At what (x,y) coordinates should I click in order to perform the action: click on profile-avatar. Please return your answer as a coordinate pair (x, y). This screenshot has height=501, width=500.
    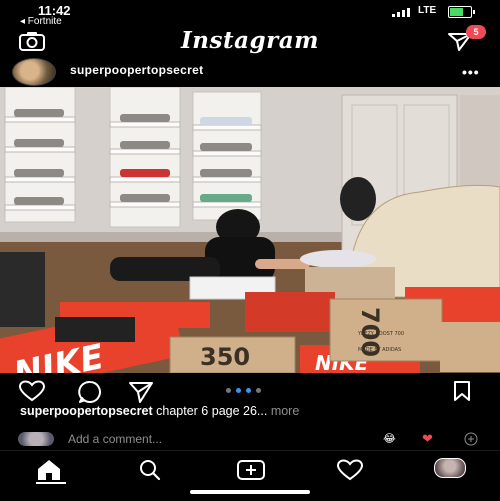
    Looking at the image, I should click on (450, 468).